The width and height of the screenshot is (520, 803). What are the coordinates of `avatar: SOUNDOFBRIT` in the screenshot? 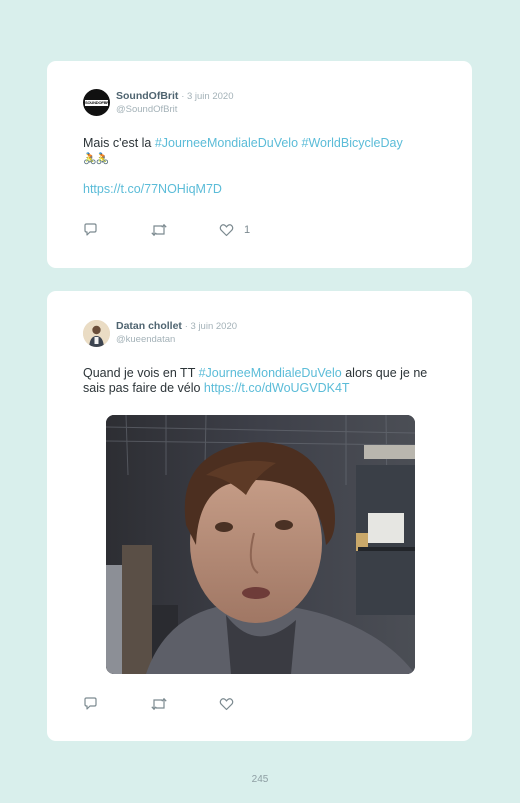 It's located at (96, 102).